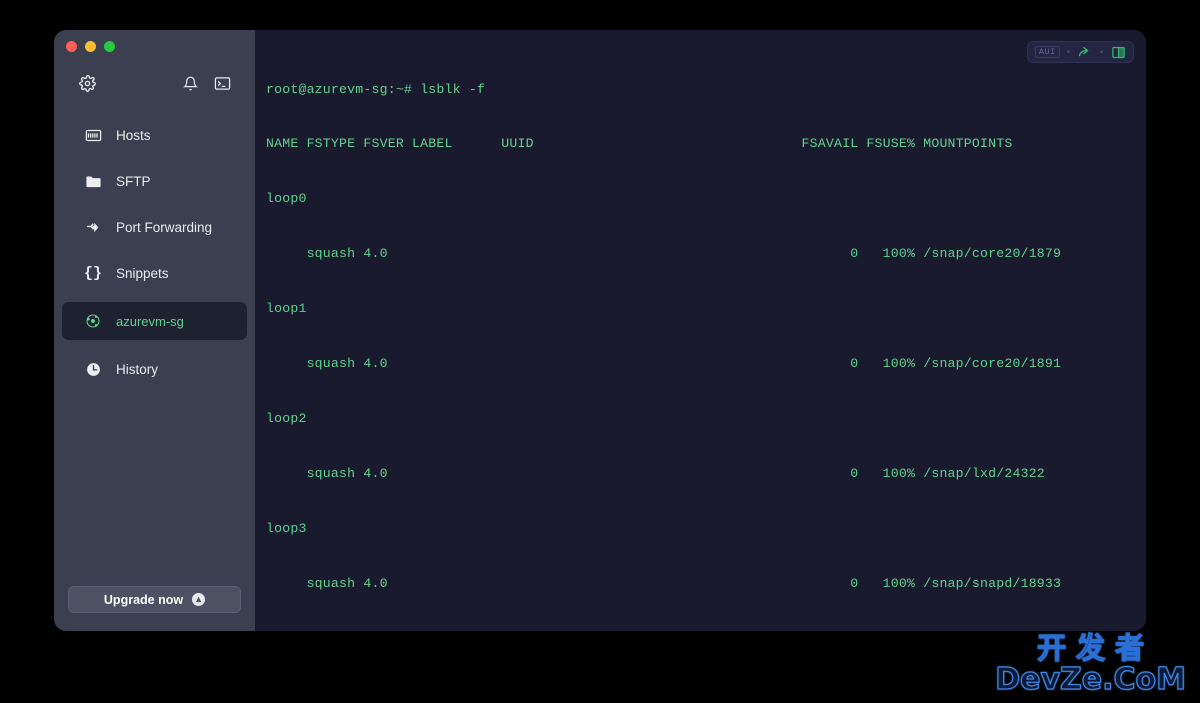 The height and width of the screenshot is (703, 1200). I want to click on terminal-line: squash 4.0 0 100% /snap/core20/1891, so click(664, 364).